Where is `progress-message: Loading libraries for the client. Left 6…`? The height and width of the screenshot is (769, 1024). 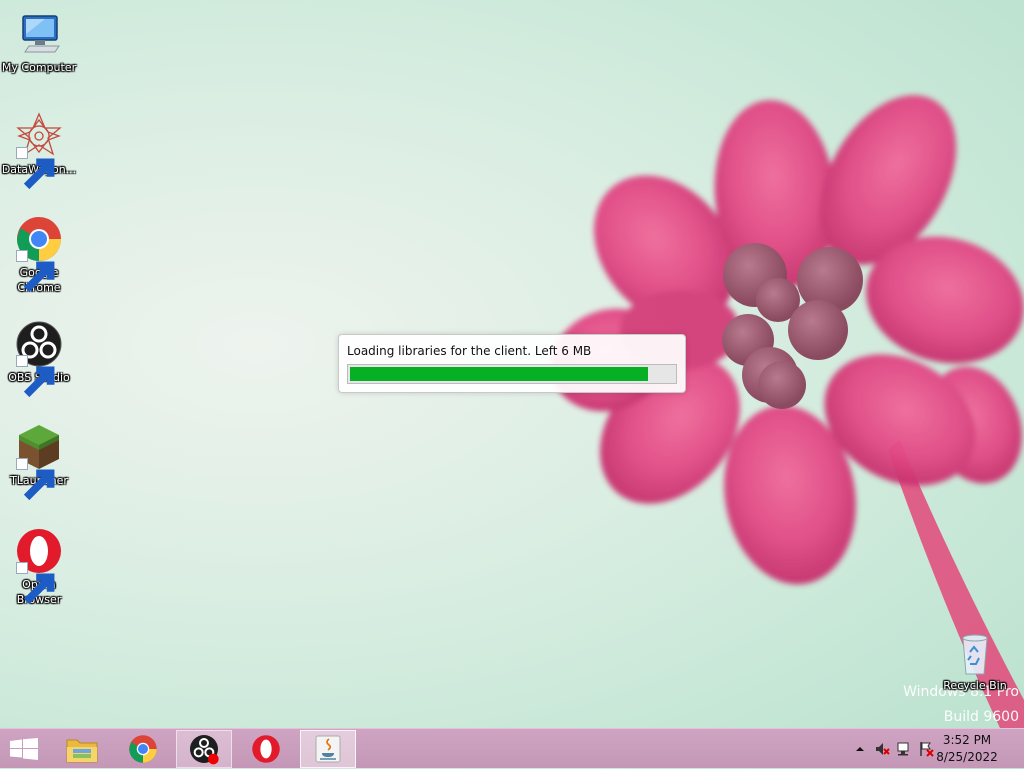 progress-message: Loading libraries for the client. Left 6… is located at coordinates (469, 351).